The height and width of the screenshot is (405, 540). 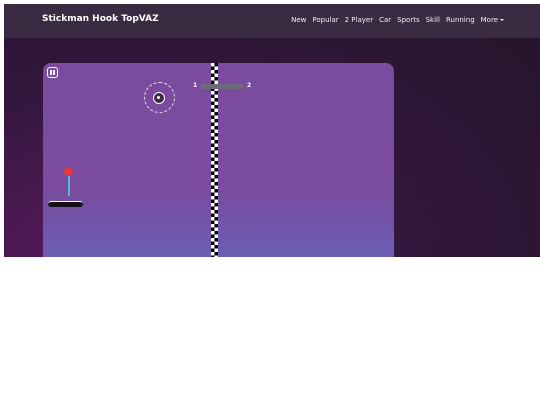 What do you see at coordinates (69, 186) in the screenshot?
I see `stickman-body` at bounding box center [69, 186].